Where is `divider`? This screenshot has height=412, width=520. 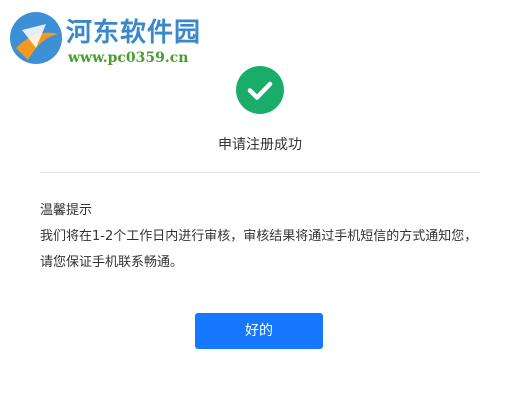
divider is located at coordinates (260, 172).